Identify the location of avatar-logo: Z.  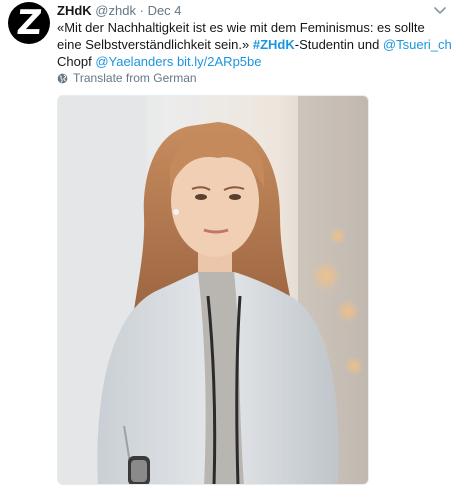
(29, 23).